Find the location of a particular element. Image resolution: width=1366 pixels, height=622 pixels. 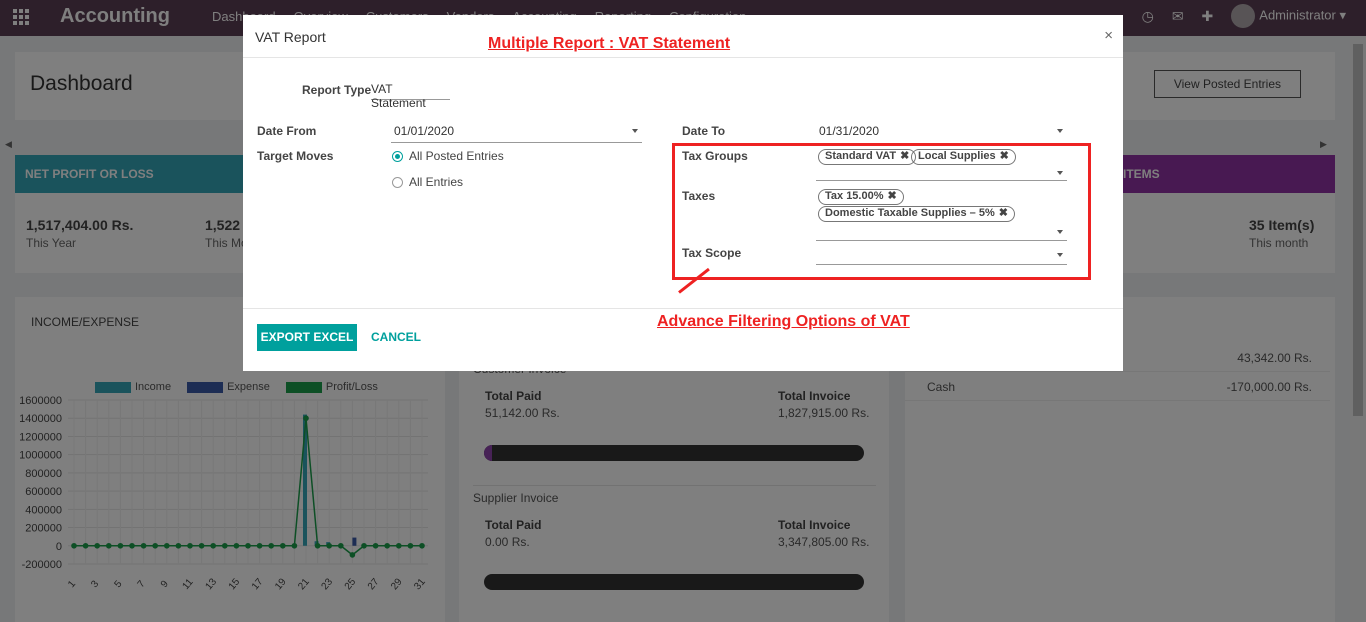

date-to-label: Date To is located at coordinates (704, 131).